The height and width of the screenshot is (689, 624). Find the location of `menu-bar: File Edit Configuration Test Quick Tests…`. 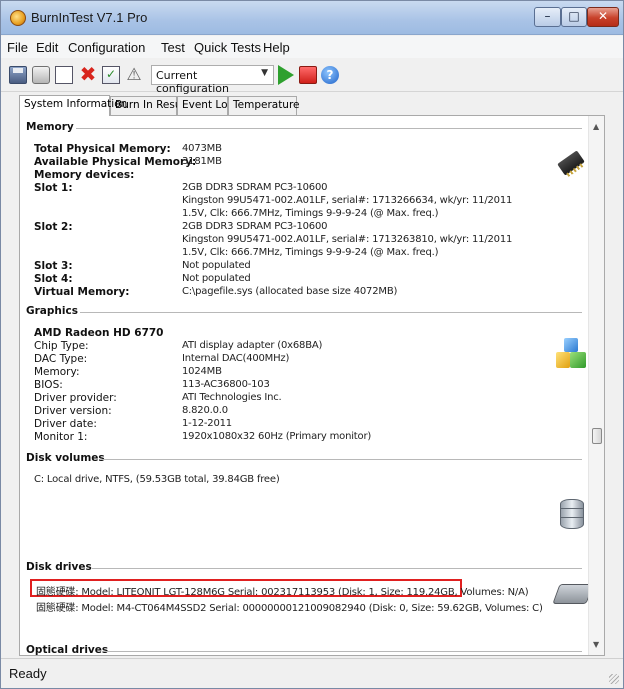

menu-bar: File Edit Configuration Test Quick Tests… is located at coordinates (312, 47).